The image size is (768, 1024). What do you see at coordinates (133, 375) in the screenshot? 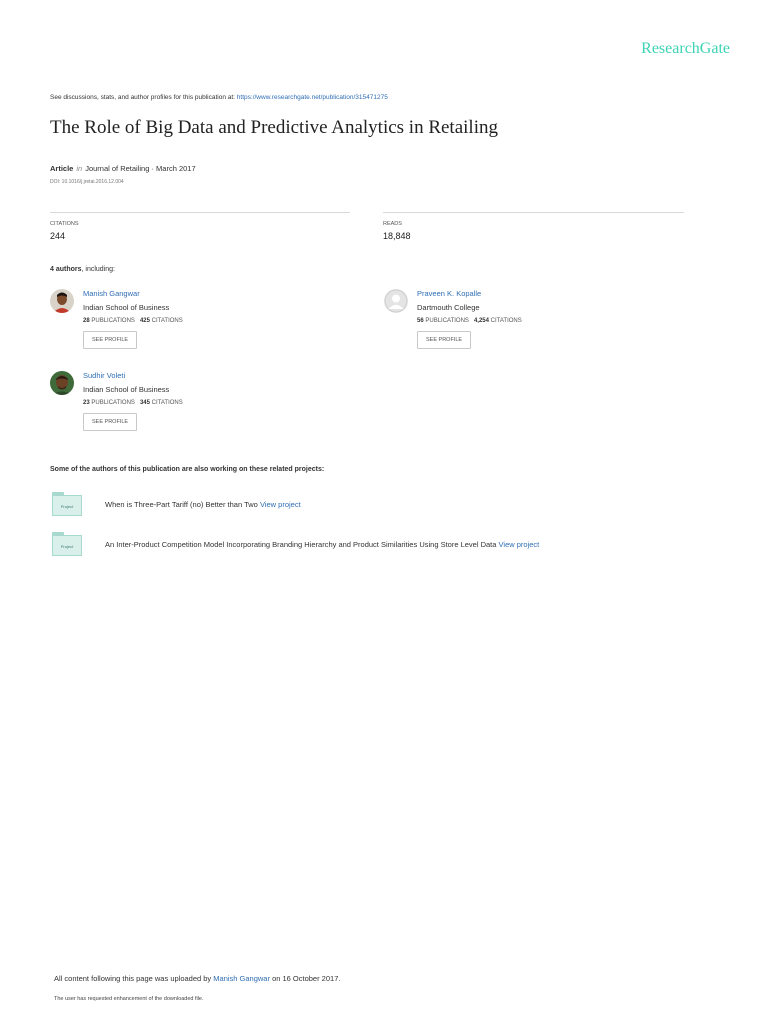
I see `author-name-link: Sudhir Voleti` at bounding box center [133, 375].